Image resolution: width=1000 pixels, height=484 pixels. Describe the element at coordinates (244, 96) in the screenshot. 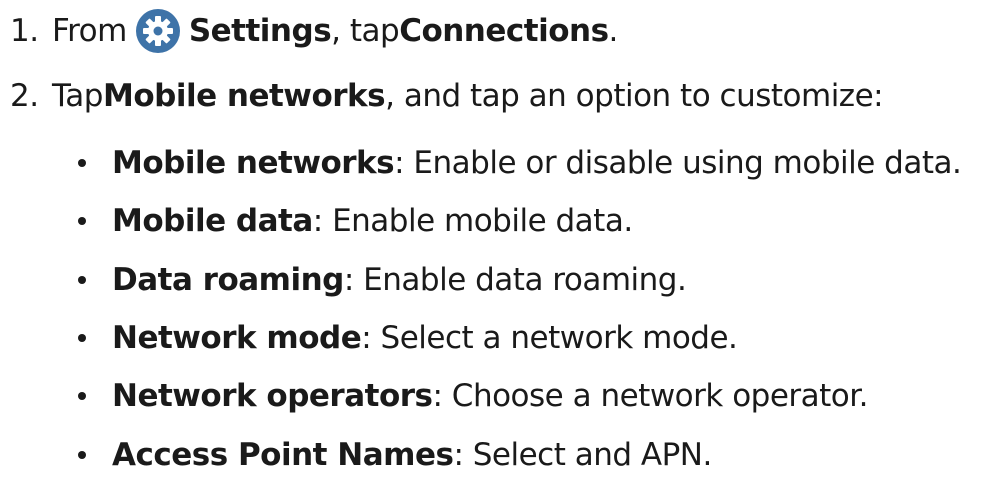

I see `mobile-networks-label: Mobile networks` at that location.